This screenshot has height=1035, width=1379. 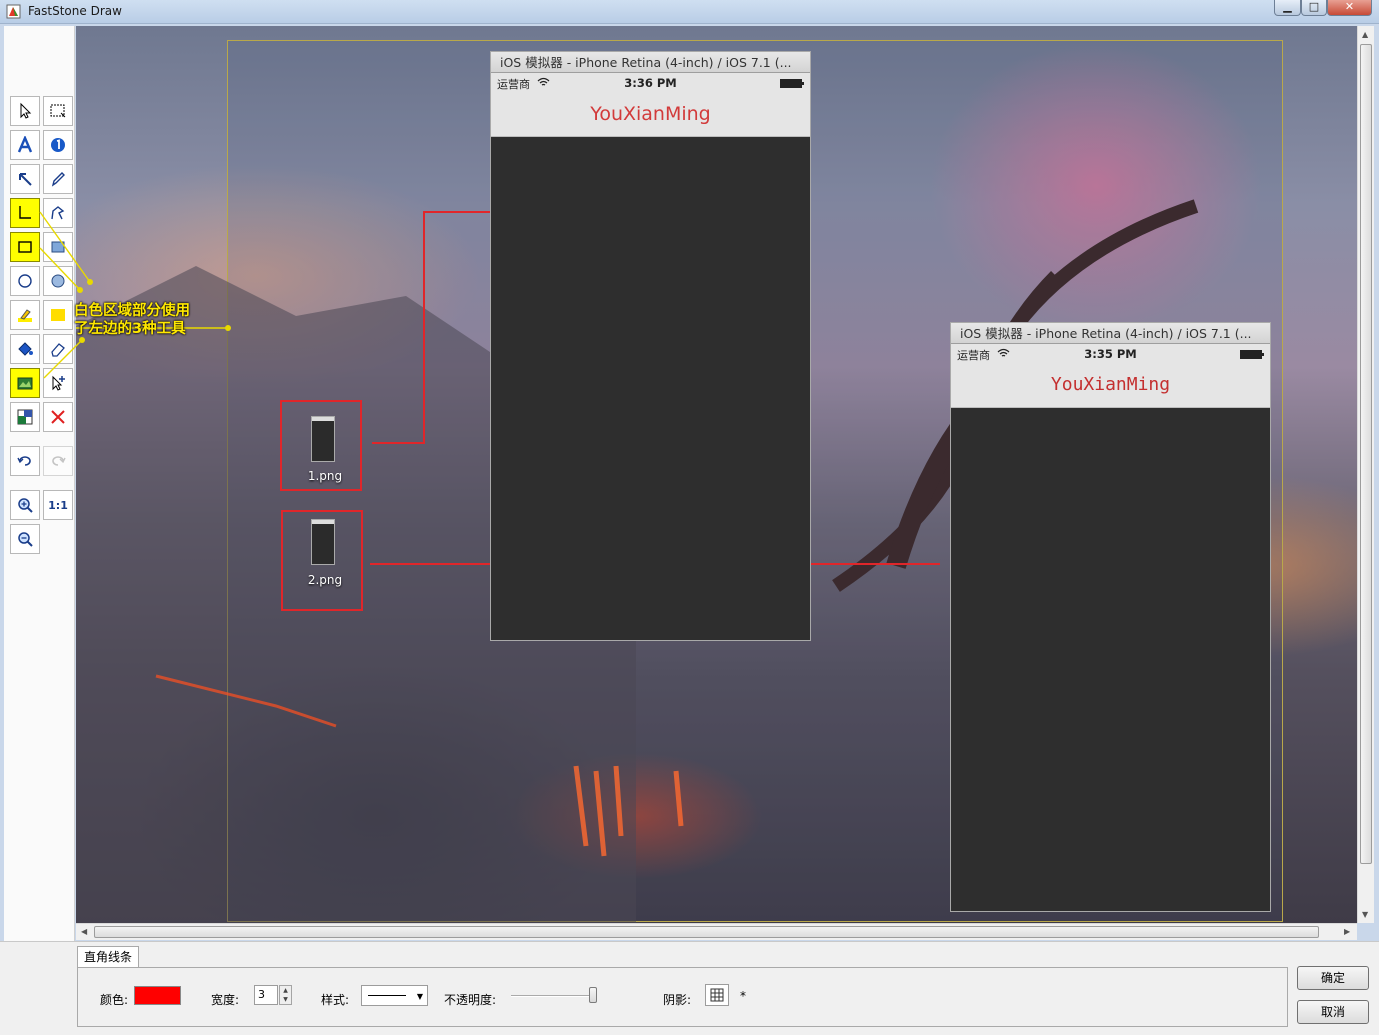 What do you see at coordinates (1366, 454) in the screenshot?
I see `vertical-scroll-thumb` at bounding box center [1366, 454].